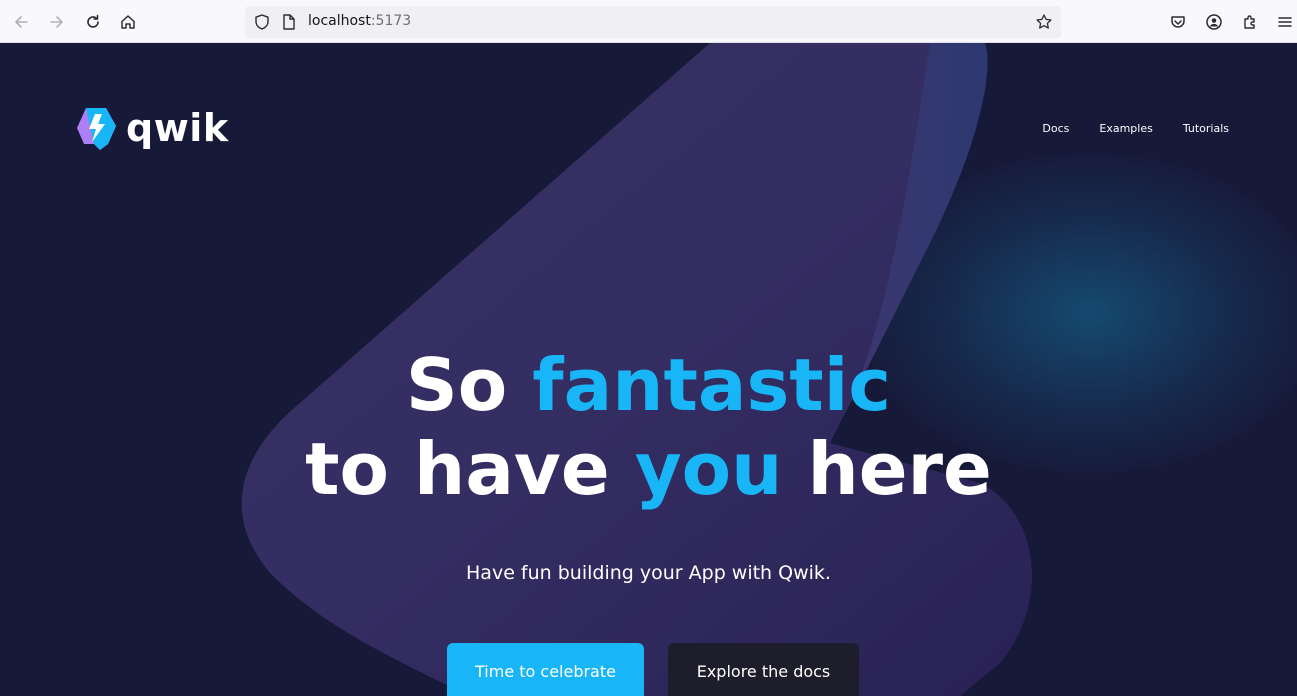 The image size is (1297, 696). Describe the element at coordinates (887, 469) in the screenshot. I see `hero-title-here: here` at that location.